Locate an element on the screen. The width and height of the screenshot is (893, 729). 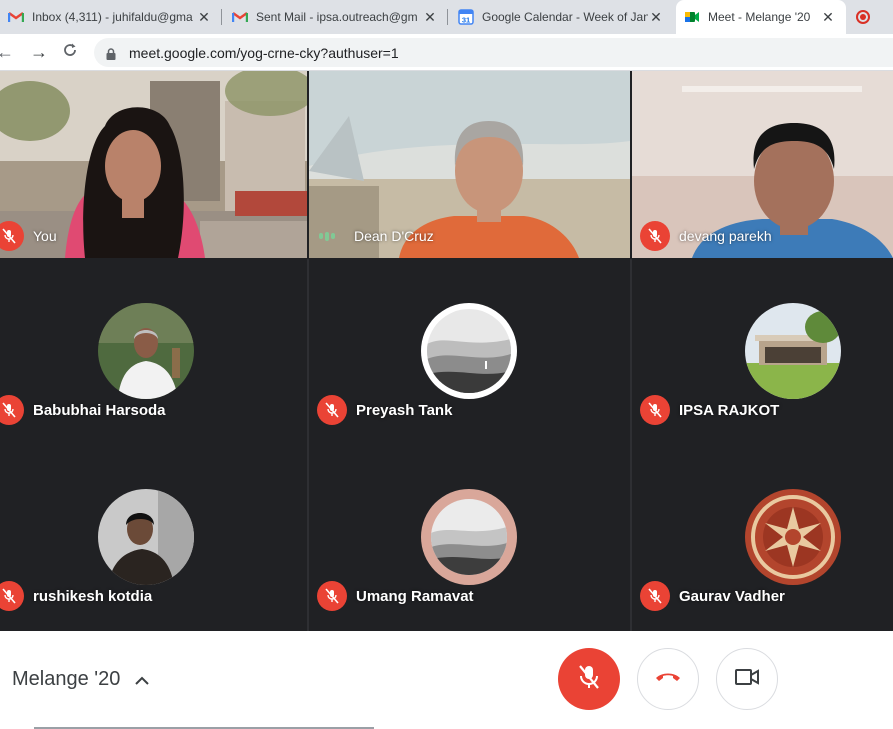
tab-title: Google Calendar - Week of Jan is located at coordinates (565, 17).